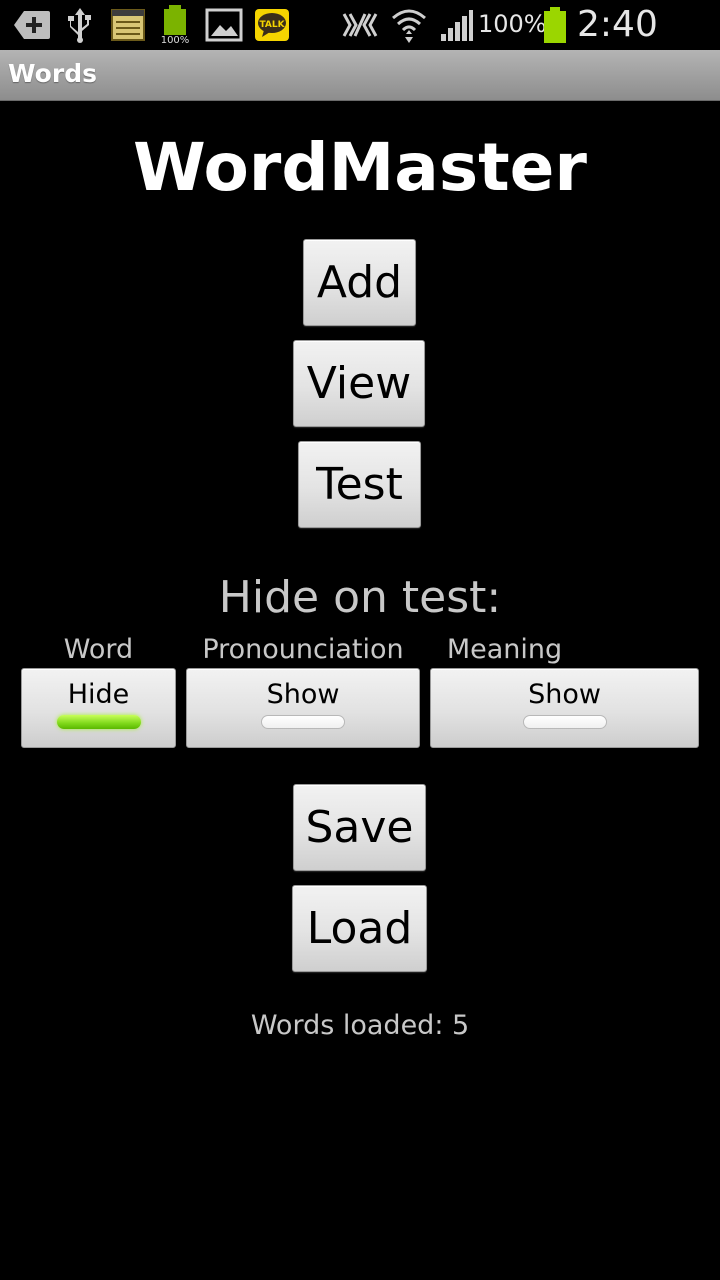 This screenshot has height=1280, width=720. I want to click on battery-percent: 100%, so click(512, 24).